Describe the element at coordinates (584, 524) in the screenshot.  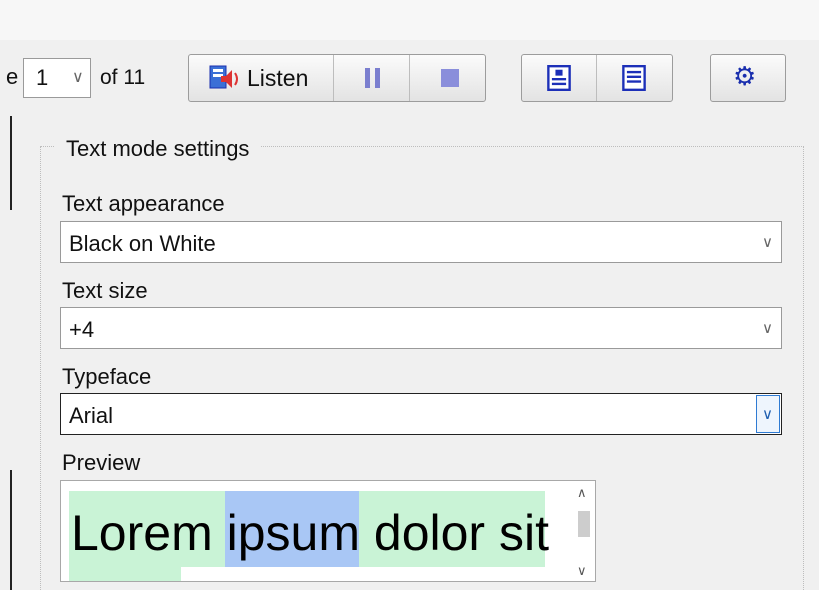
I see `scroll-thumb` at that location.